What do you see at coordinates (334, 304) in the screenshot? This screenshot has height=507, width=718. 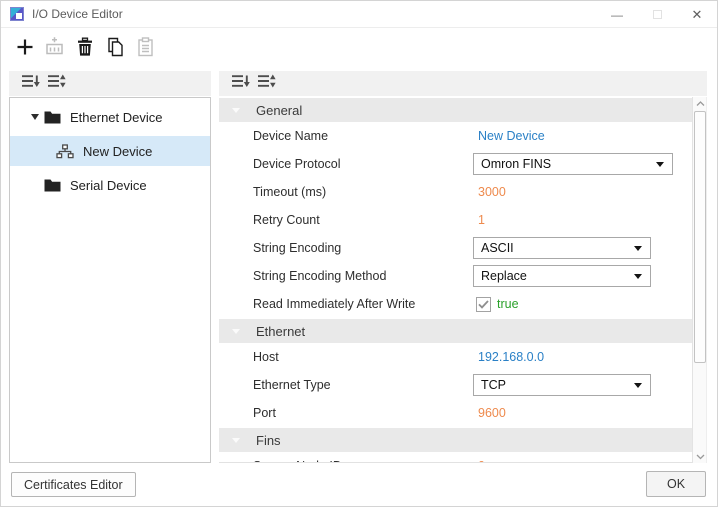 I see `property-label: Read Immediately After Write` at bounding box center [334, 304].